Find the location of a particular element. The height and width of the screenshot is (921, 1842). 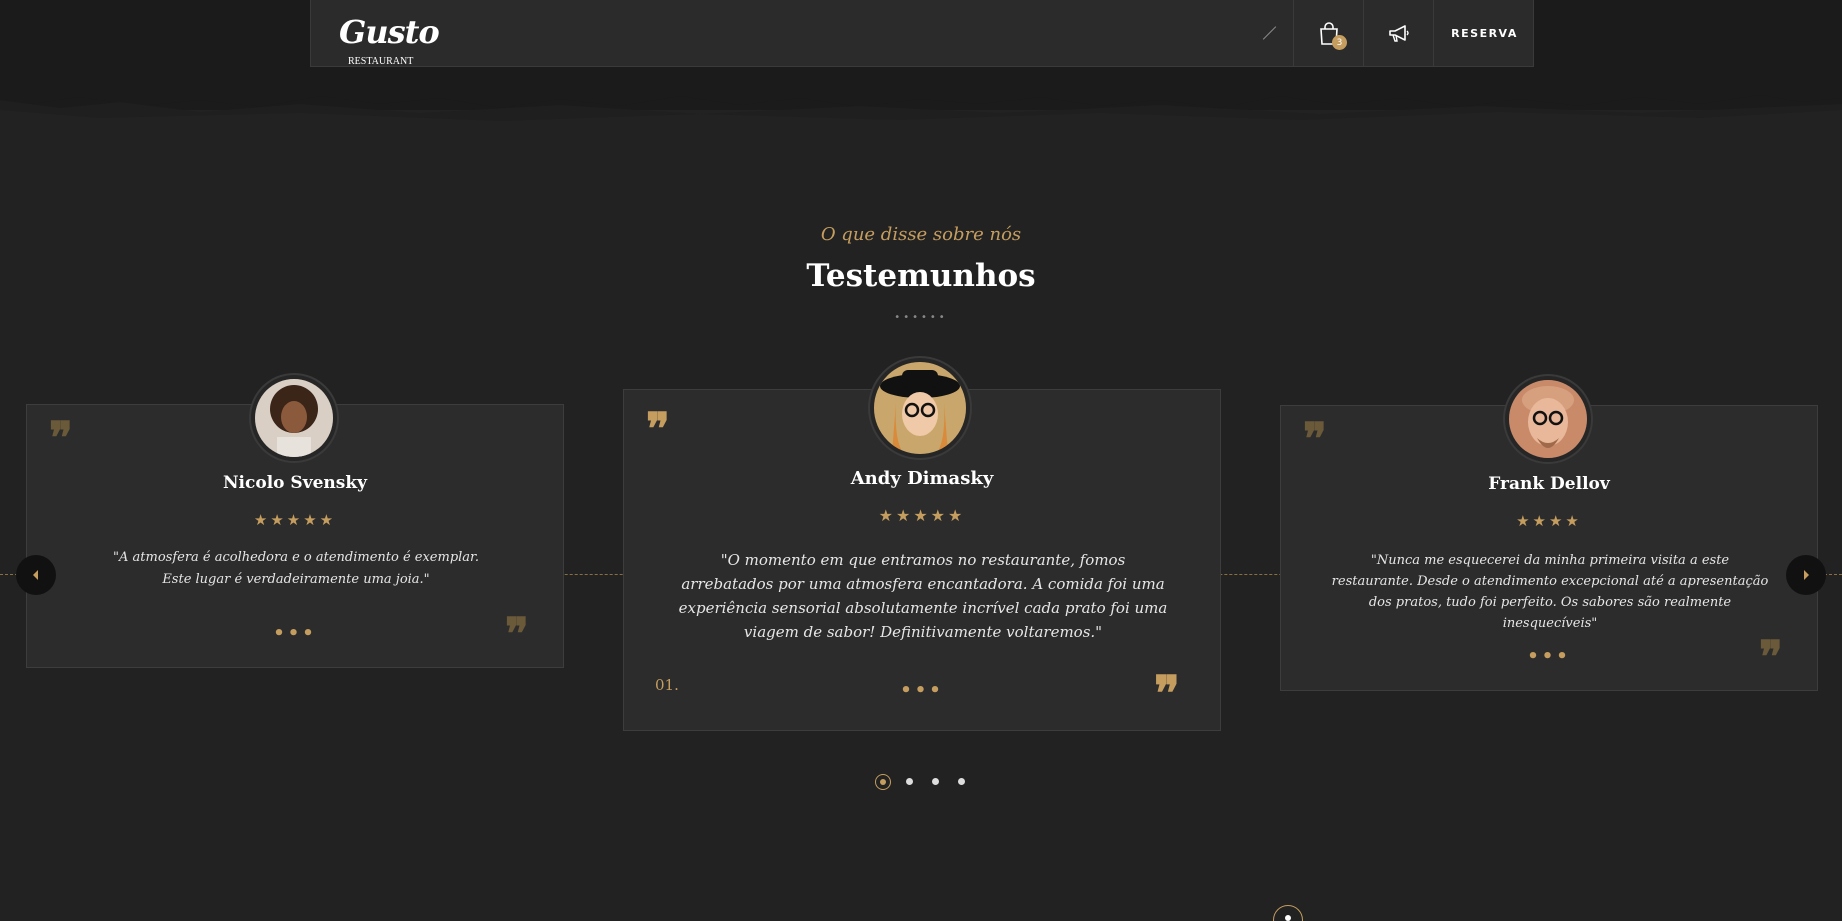

announcements-button is located at coordinates (1398, 33).